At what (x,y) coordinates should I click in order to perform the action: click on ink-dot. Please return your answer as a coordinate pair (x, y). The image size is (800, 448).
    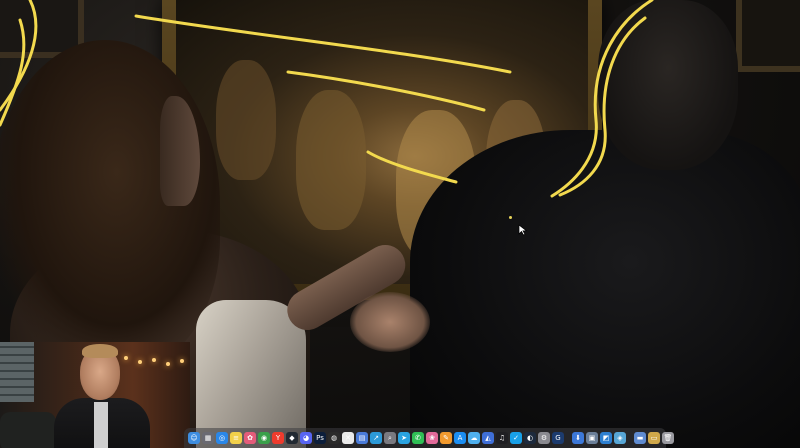
    Looking at the image, I should click on (510, 217).